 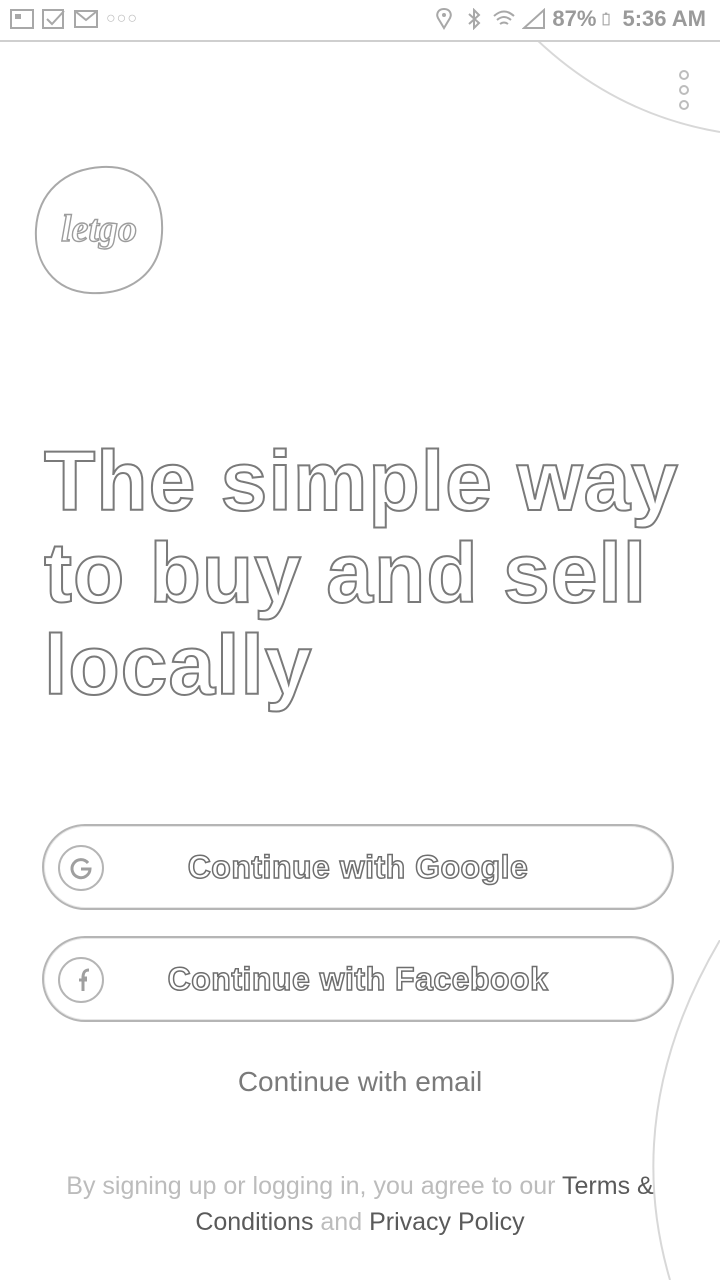 I want to click on continue-with-email-link: Continue with email, so click(x=360, y=1082).